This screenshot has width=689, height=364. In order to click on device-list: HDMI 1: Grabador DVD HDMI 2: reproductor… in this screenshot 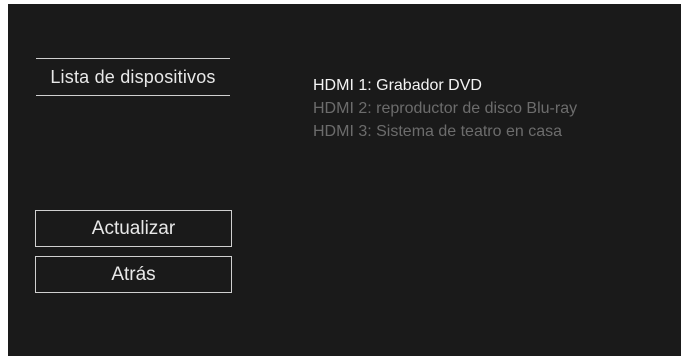, I will do `click(445, 108)`.